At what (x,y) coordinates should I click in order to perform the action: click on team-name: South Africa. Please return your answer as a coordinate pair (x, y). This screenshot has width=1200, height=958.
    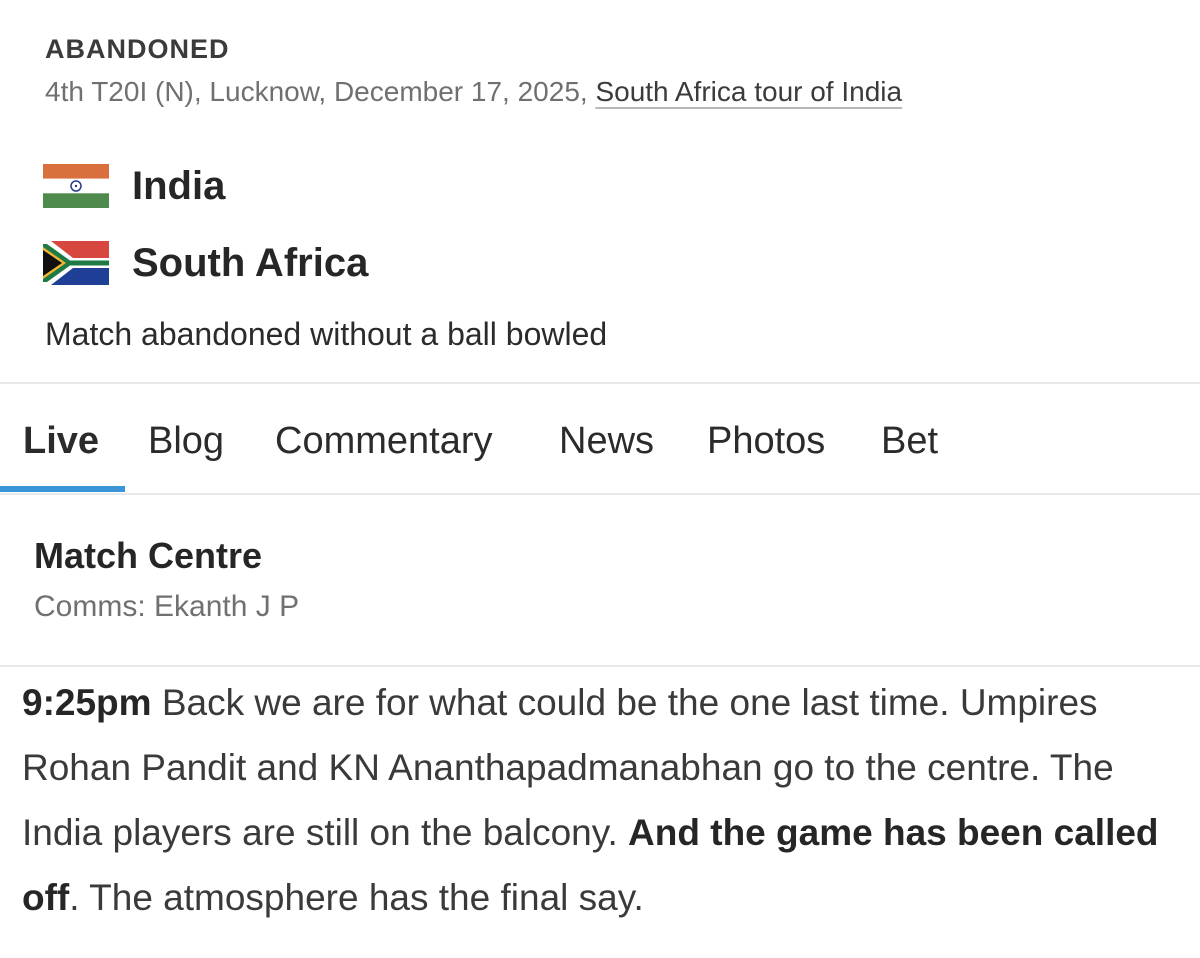
    Looking at the image, I should click on (250, 262).